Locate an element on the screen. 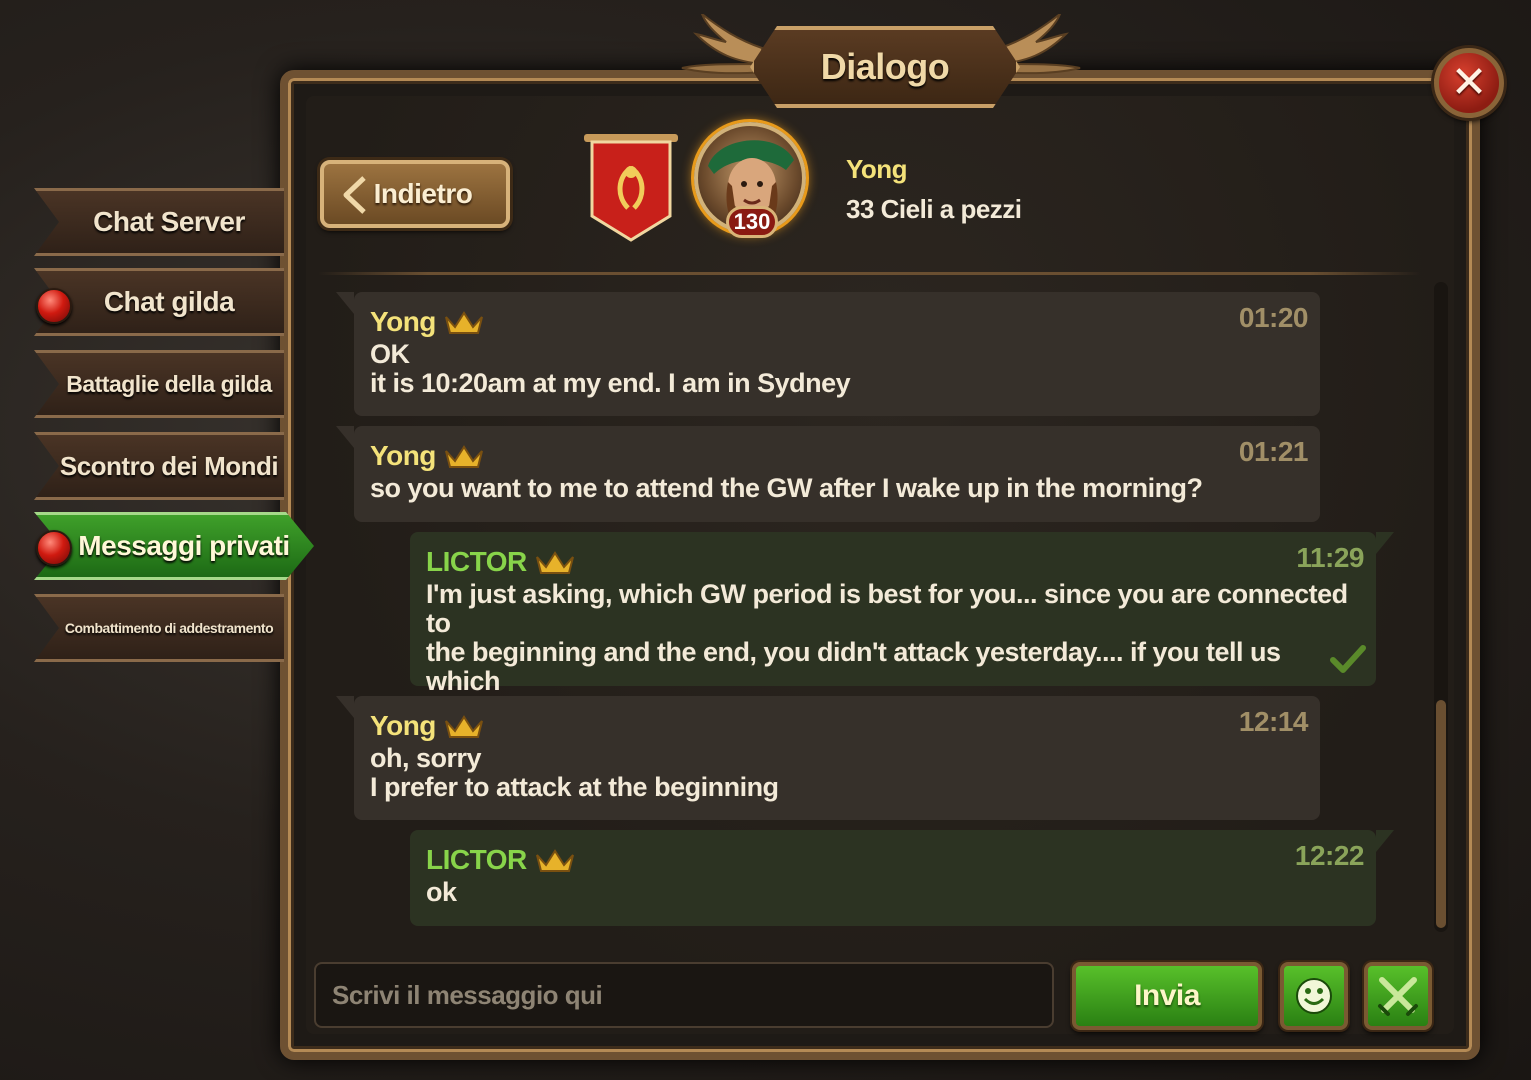  tab-label: Chat gilda is located at coordinates (169, 301).